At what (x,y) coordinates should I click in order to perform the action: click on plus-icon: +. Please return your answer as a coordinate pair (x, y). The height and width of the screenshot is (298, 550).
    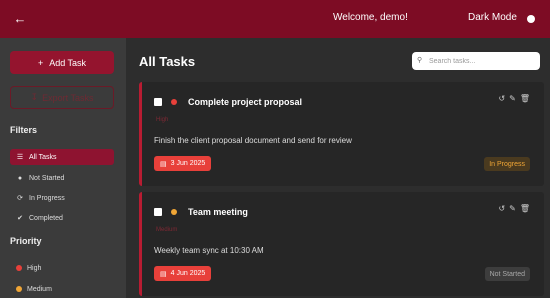
    Looking at the image, I should click on (40, 62).